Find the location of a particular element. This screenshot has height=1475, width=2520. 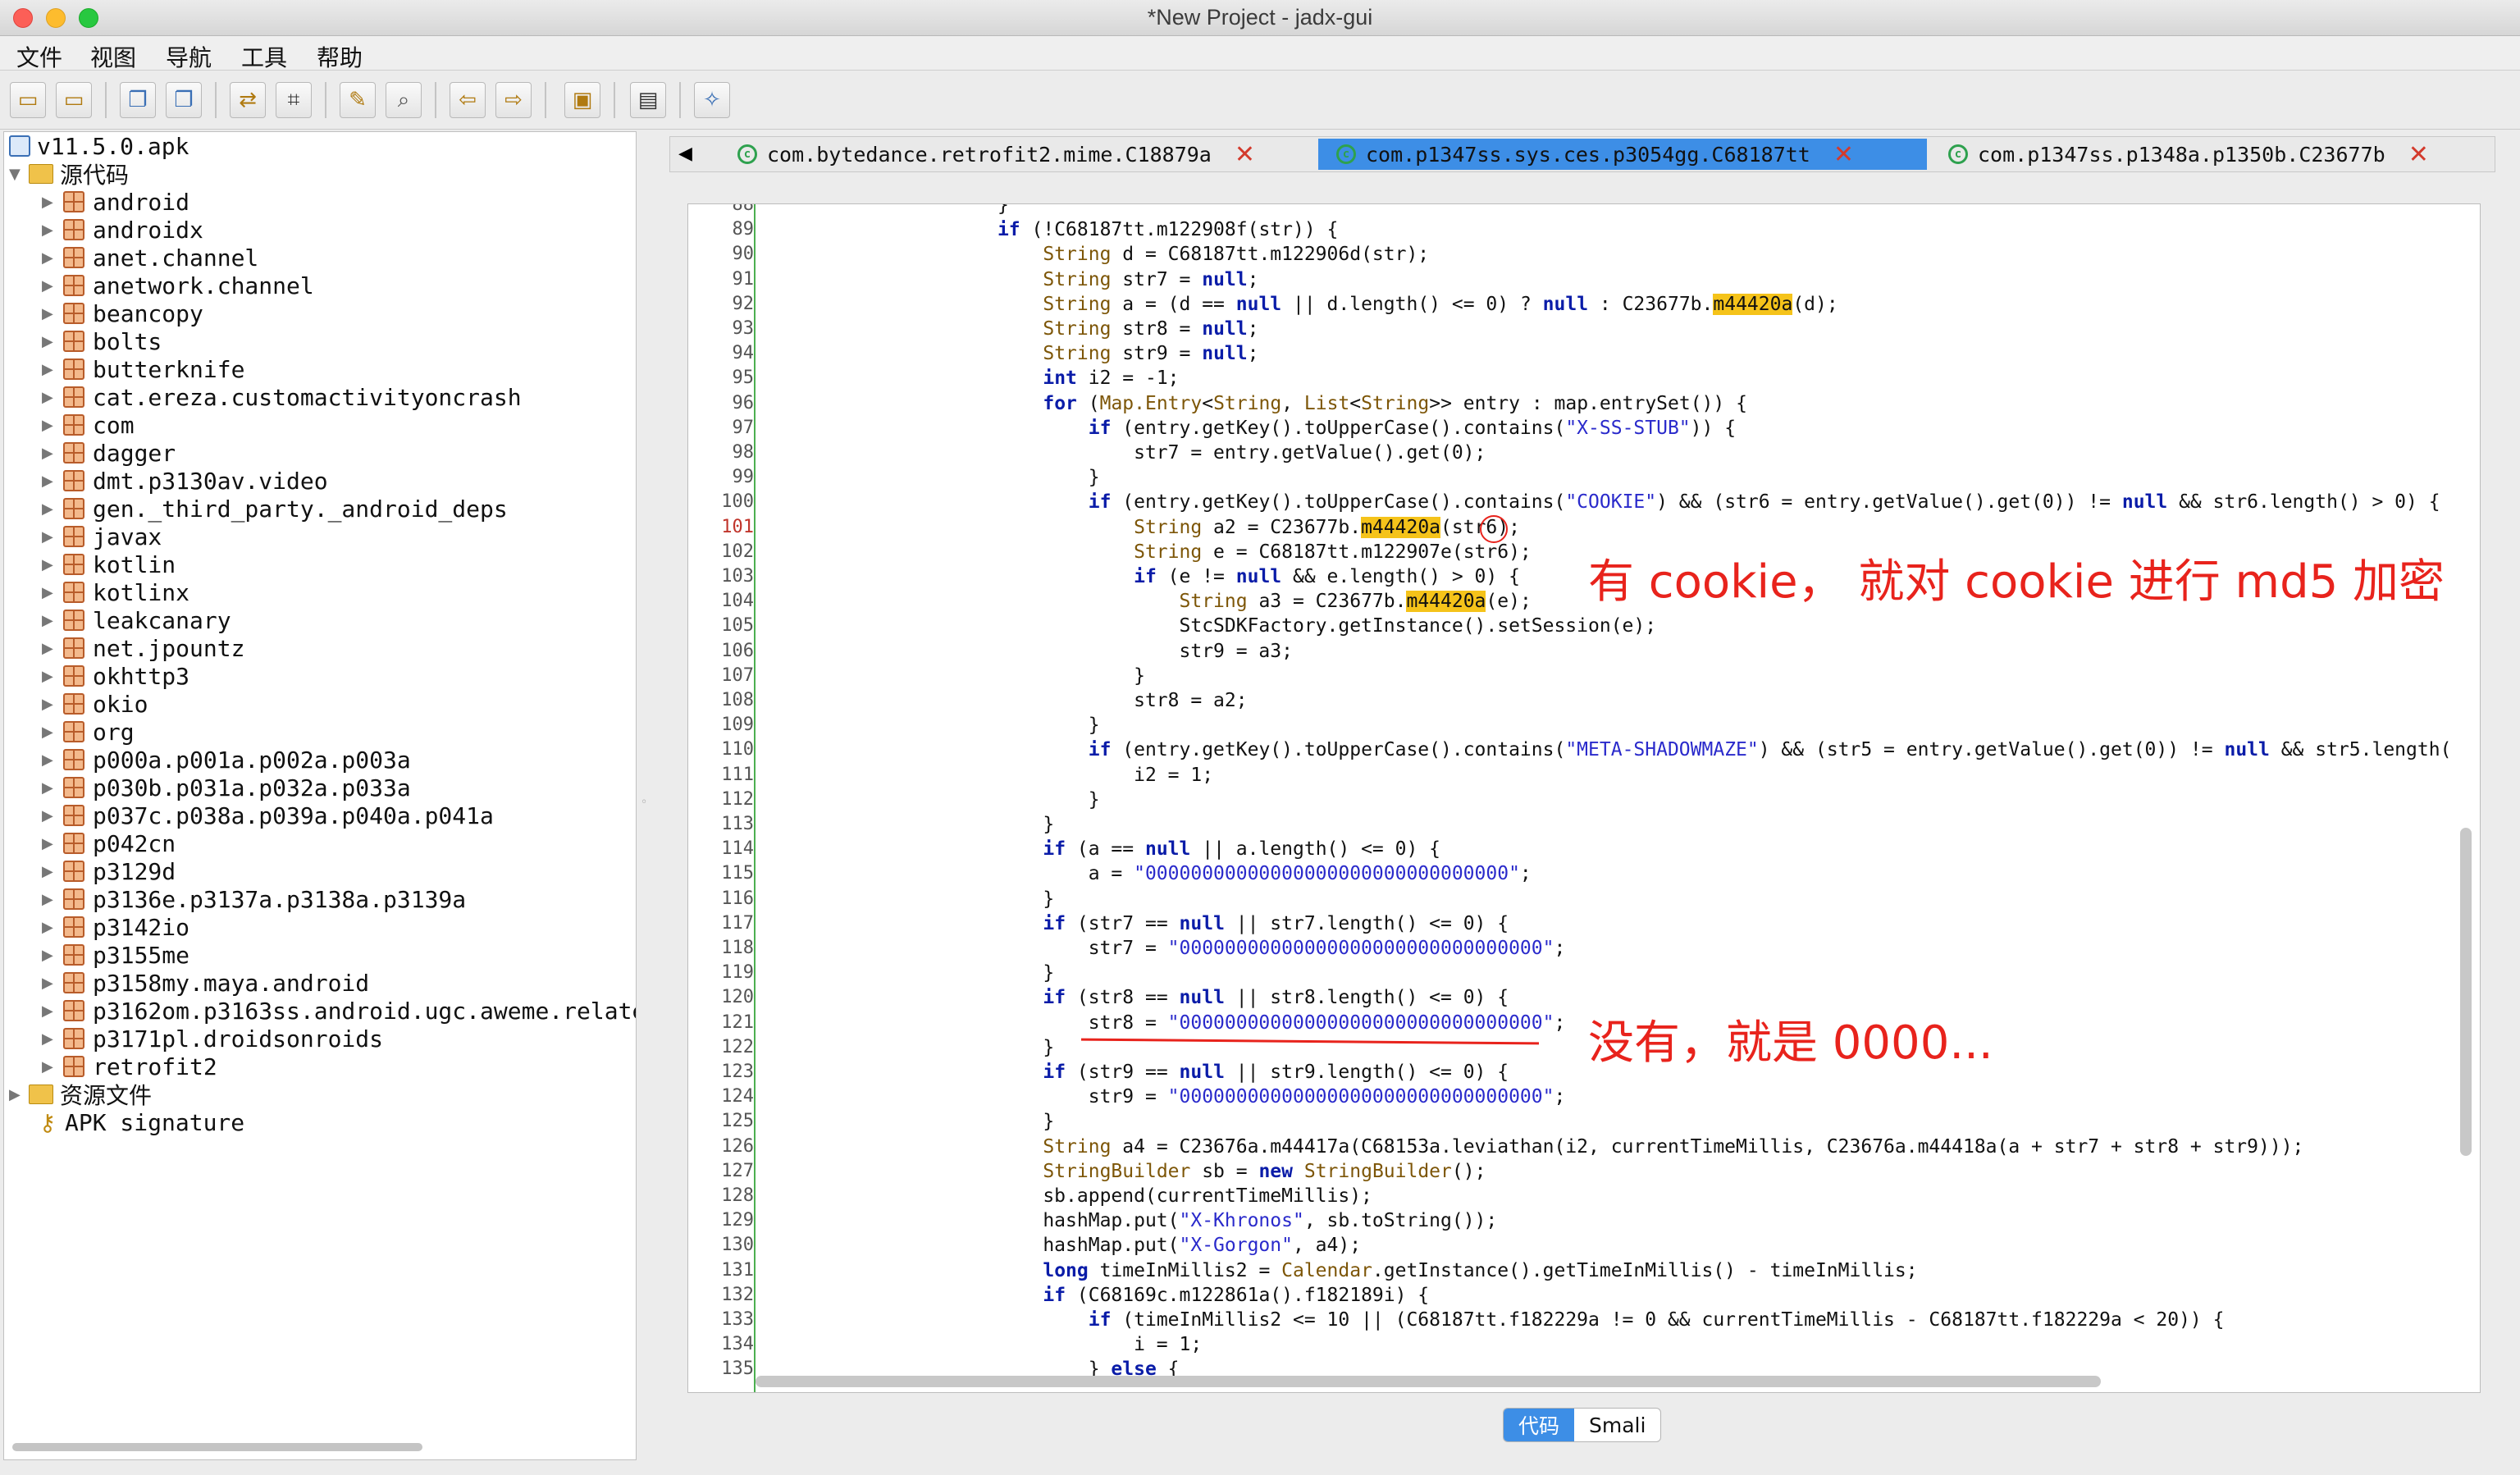

tree-item-package: ▶ okhttp3 is located at coordinates (116, 676).